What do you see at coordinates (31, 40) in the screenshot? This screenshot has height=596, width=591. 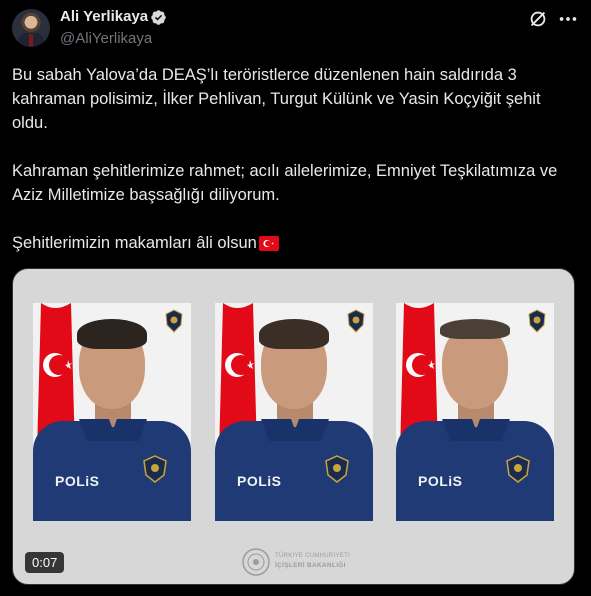 I see `avatar-tie` at bounding box center [31, 40].